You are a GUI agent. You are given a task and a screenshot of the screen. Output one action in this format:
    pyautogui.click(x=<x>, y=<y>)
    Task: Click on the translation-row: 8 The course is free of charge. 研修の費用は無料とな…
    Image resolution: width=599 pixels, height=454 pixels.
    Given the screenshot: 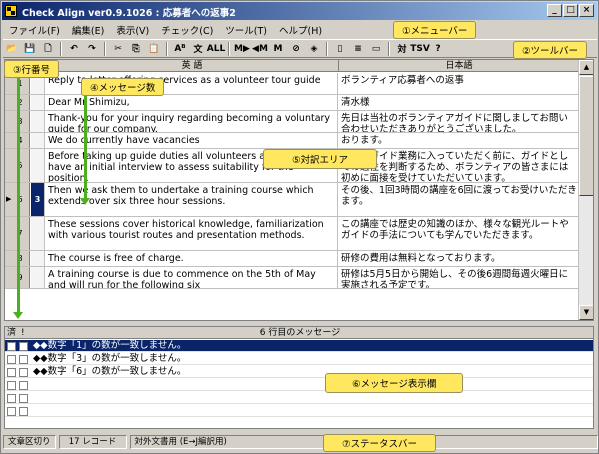 What is the action you would take?
    pyautogui.click(x=292, y=259)
    